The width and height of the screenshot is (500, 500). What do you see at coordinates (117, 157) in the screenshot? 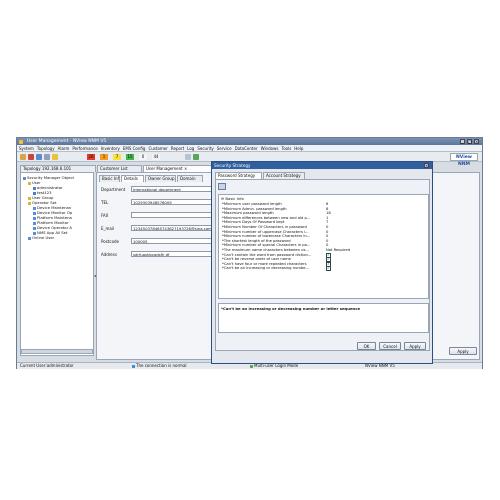
I see `alarm-count-badge: 7` at bounding box center [117, 157].